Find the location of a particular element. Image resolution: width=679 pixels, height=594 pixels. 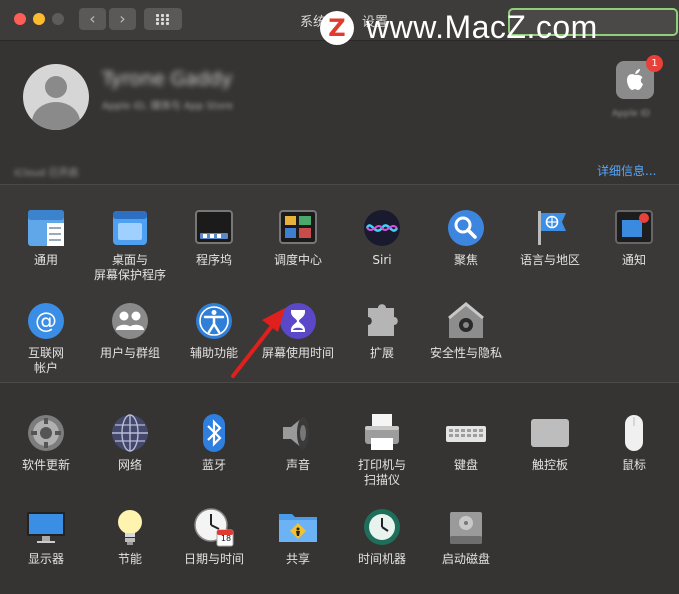

pane-general: 通用 is located at coordinates (46, 251).